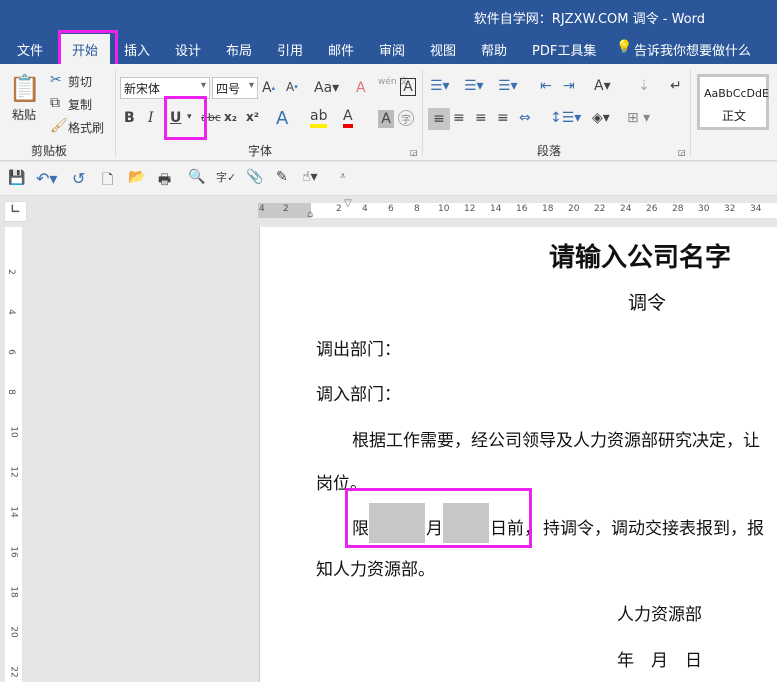  I want to click on spelling-icon: 字✓, so click(226, 177).